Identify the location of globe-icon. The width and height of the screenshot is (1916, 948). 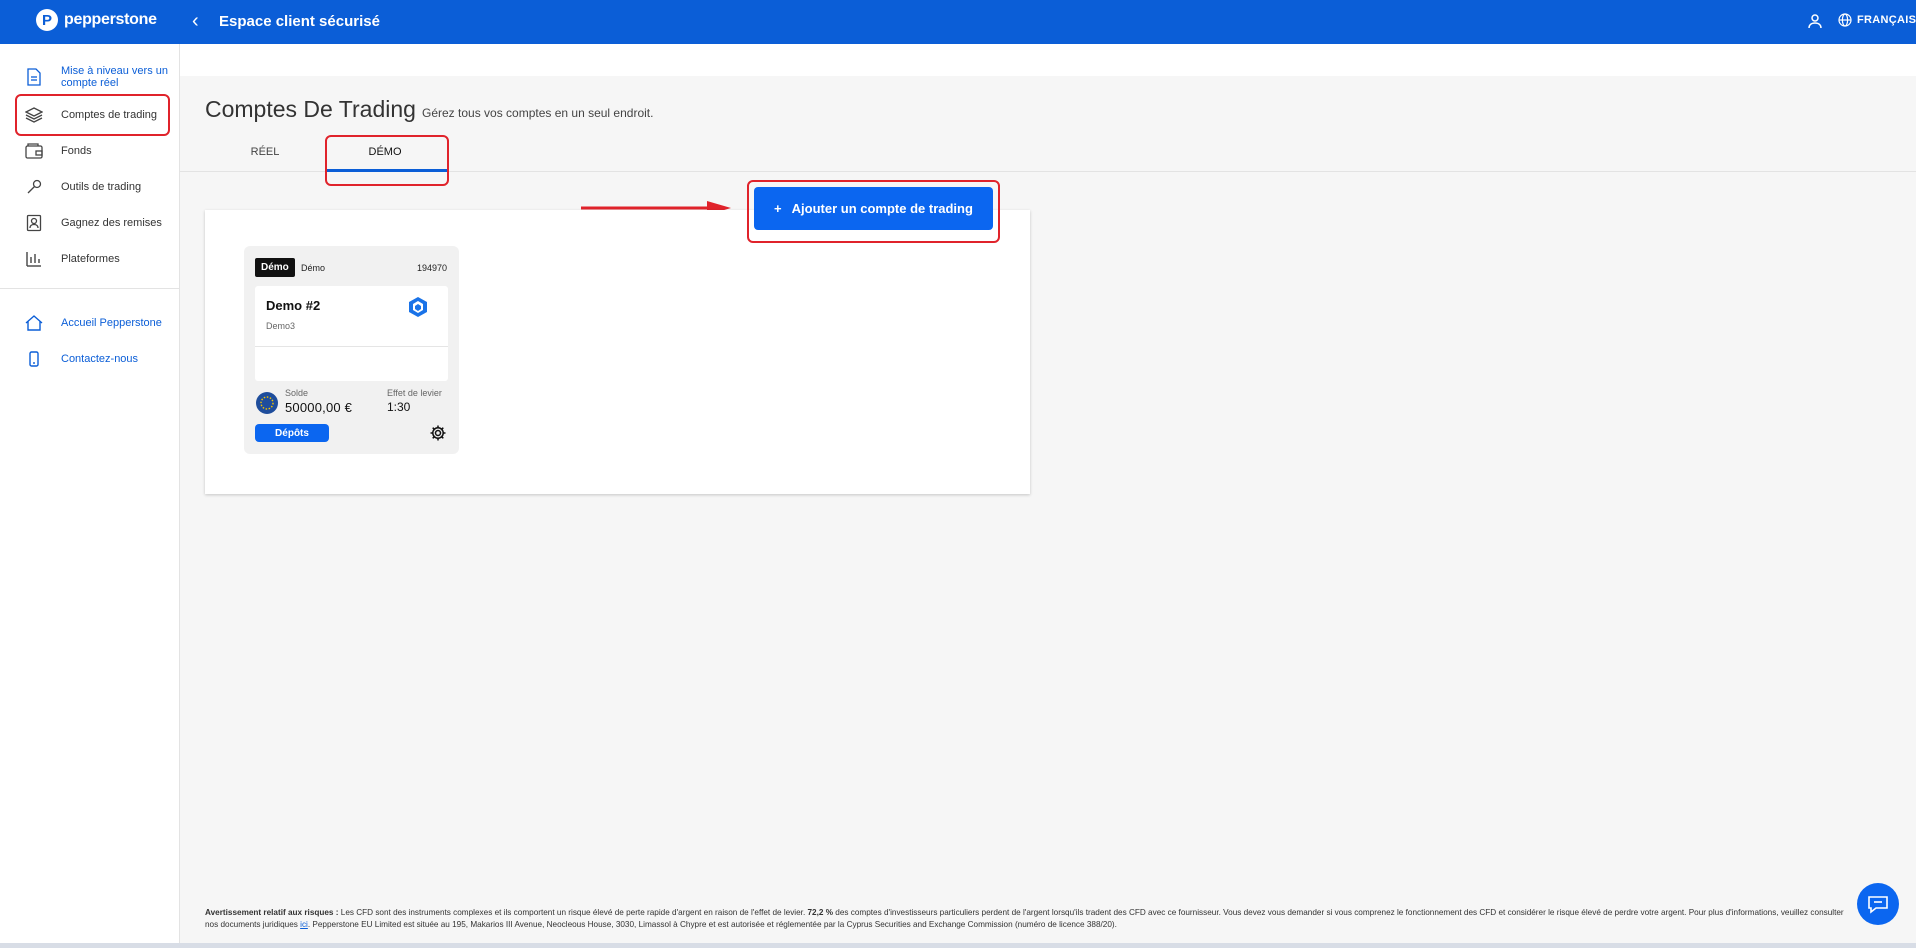
(1845, 20).